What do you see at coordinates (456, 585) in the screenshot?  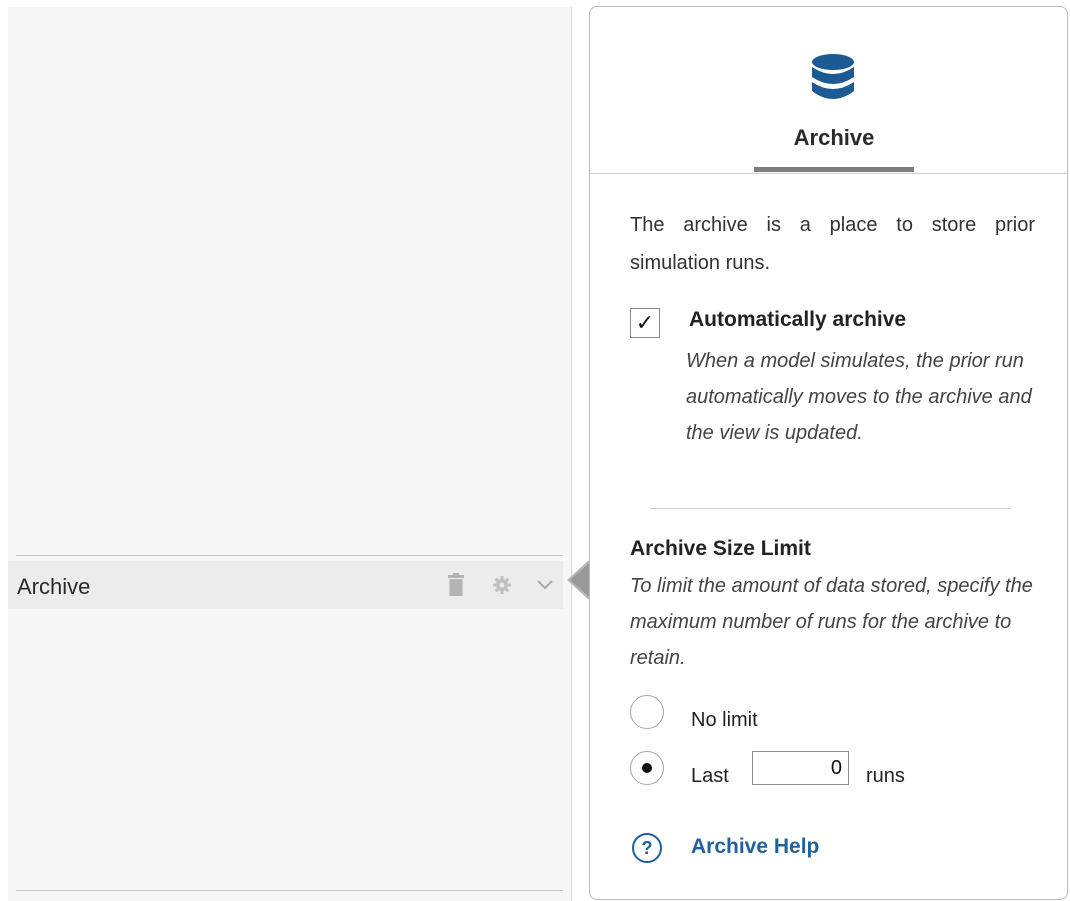 I see `trash-icon` at bounding box center [456, 585].